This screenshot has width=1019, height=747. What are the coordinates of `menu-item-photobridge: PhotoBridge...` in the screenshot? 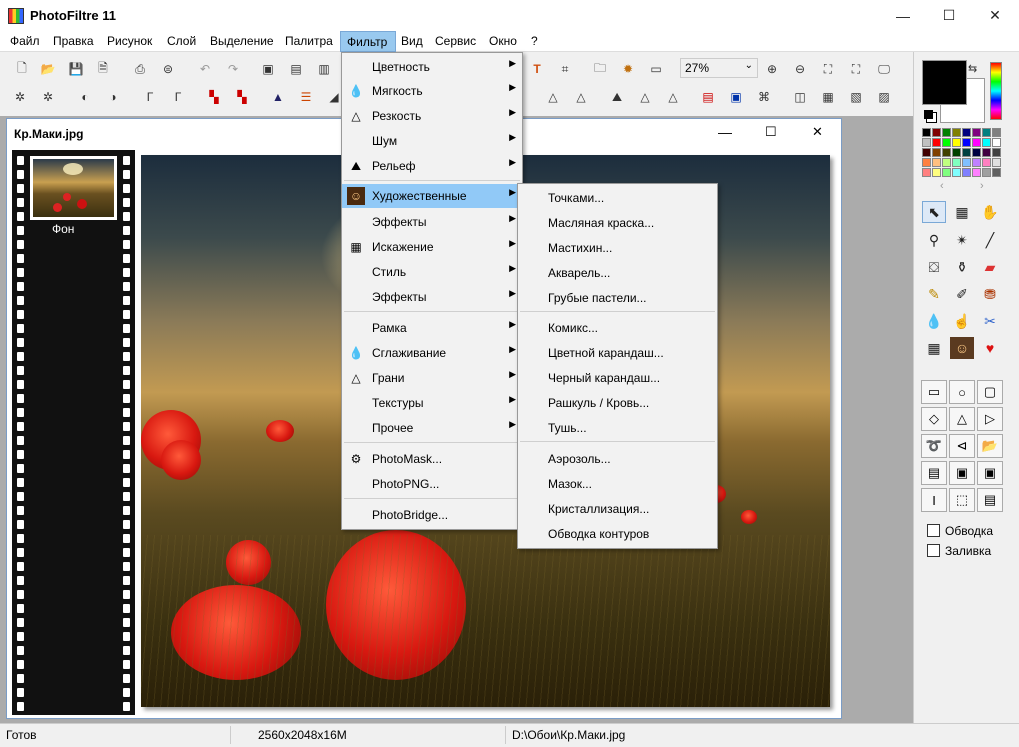 It's located at (432, 515).